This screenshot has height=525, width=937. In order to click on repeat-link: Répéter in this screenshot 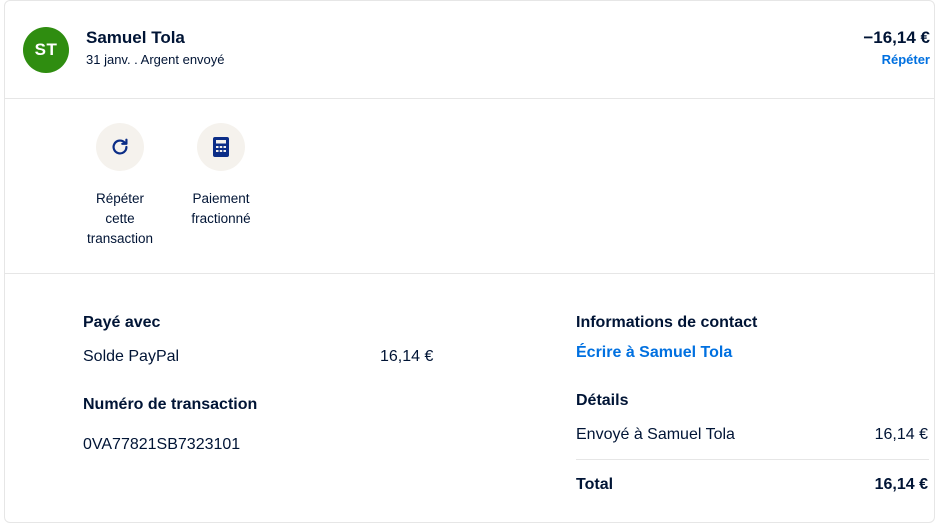, I will do `click(906, 59)`.